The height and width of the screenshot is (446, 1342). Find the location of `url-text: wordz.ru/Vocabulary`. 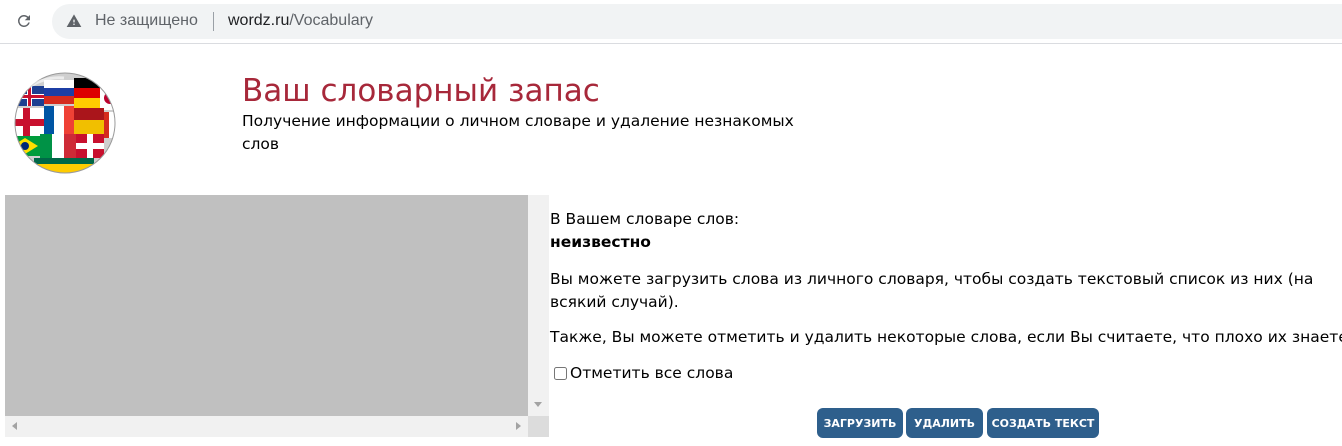

url-text: wordz.ru/Vocabulary is located at coordinates (300, 21).